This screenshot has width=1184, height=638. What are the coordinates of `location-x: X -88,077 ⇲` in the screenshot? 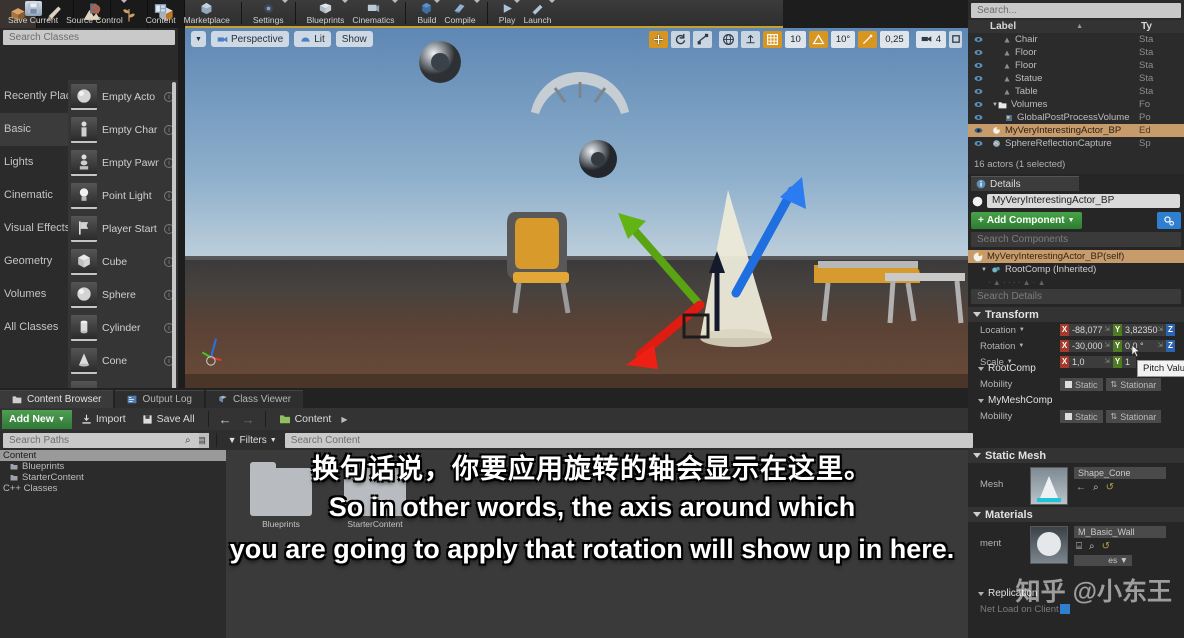 It's located at (1086, 330).